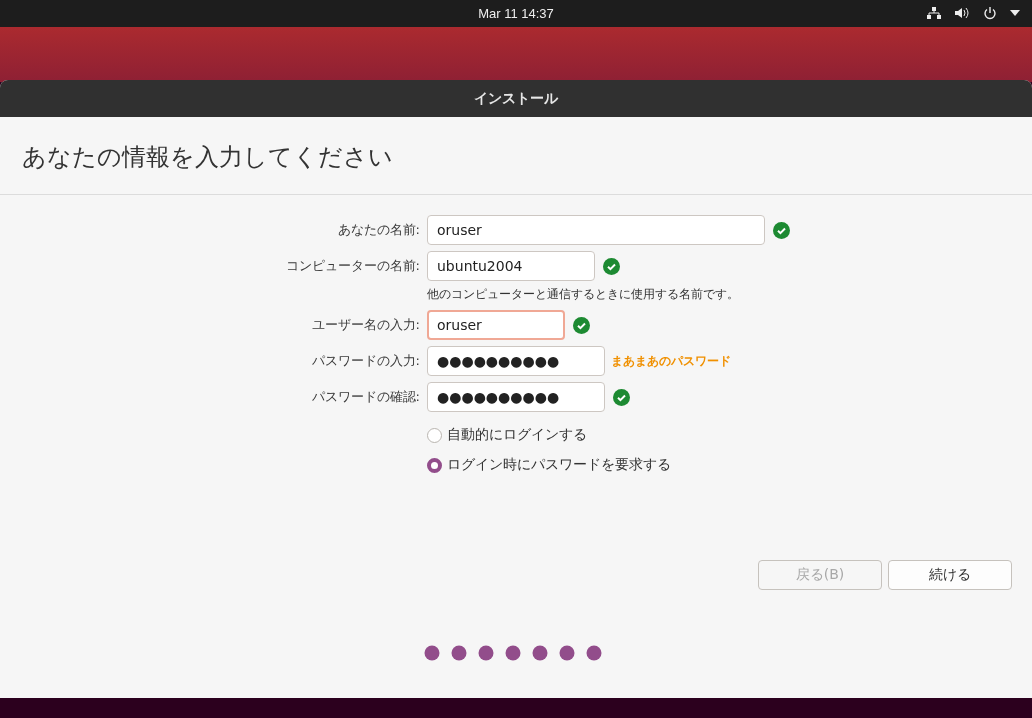 The height and width of the screenshot is (718, 1032). What do you see at coordinates (583, 294) in the screenshot?
I see `field-hint: 他のコンピューターと通信するときに使用する名前です。` at bounding box center [583, 294].